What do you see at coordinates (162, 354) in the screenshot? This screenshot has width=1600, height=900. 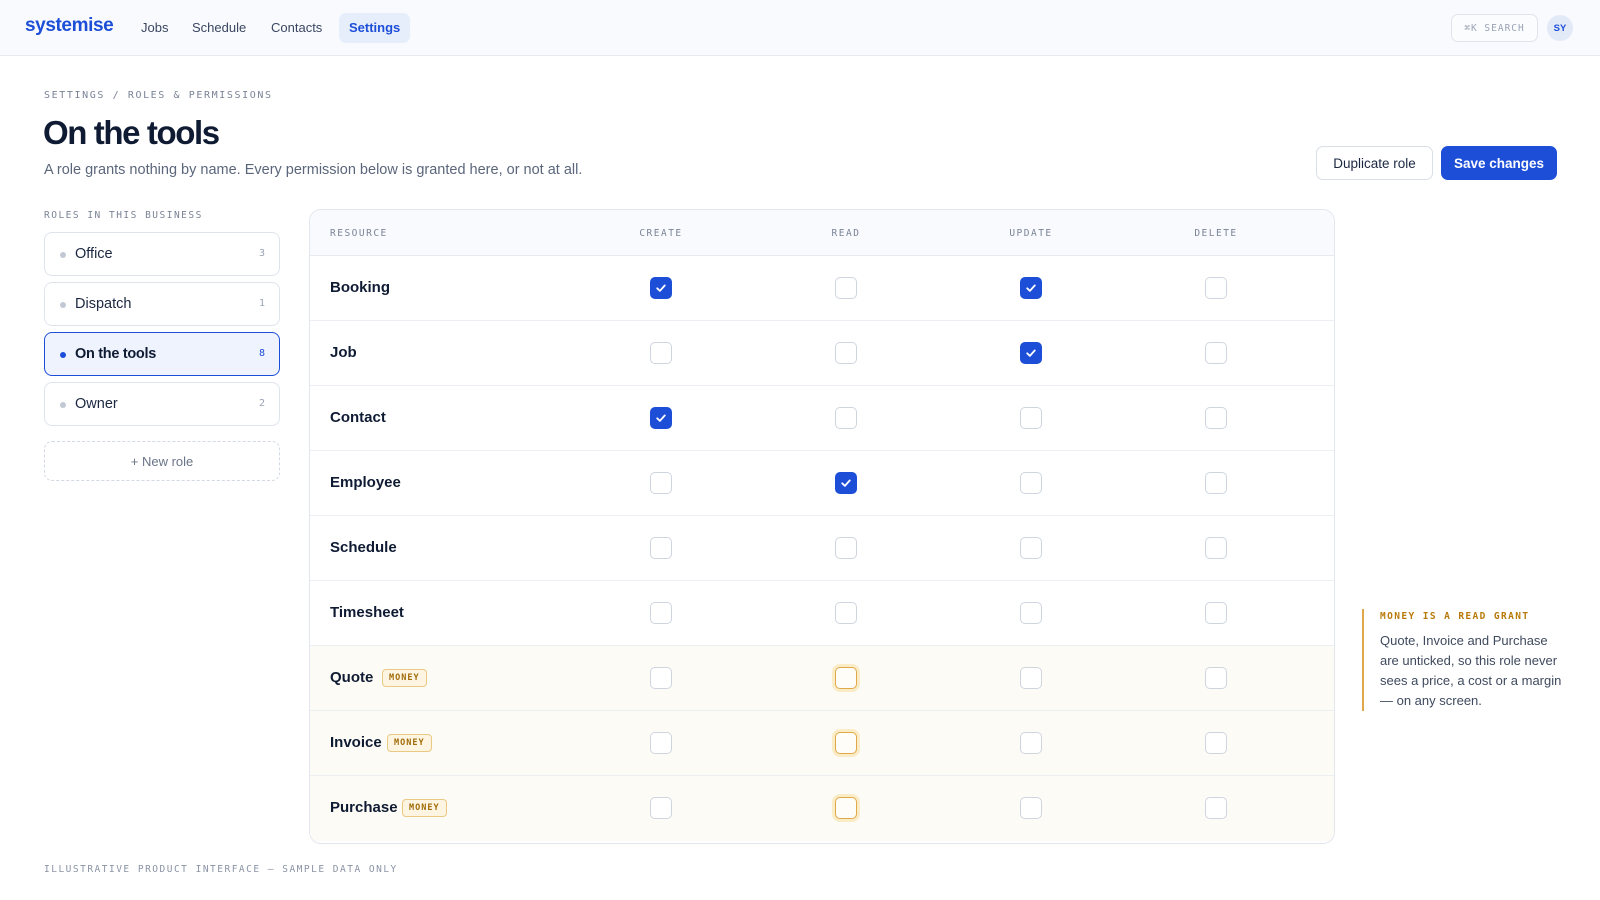 I see `role-item-on-the-tools: On the tools 8` at bounding box center [162, 354].